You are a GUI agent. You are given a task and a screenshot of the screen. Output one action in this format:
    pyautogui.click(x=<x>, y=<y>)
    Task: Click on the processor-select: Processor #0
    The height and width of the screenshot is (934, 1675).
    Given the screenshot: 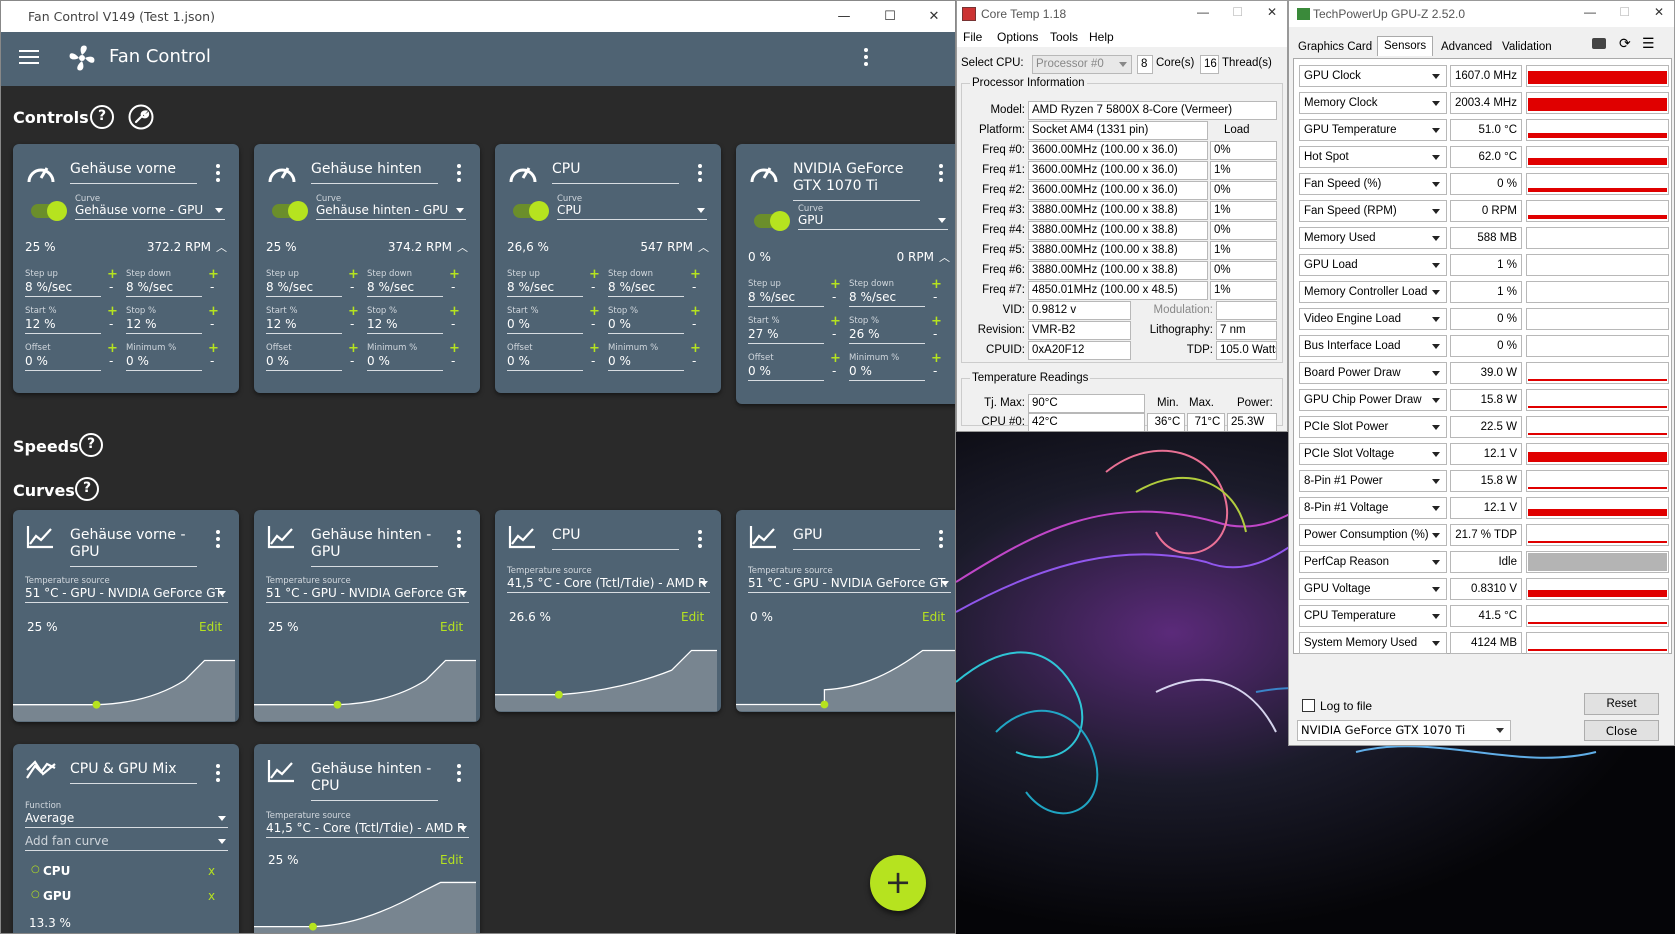 What is the action you would take?
    pyautogui.click(x=1082, y=64)
    